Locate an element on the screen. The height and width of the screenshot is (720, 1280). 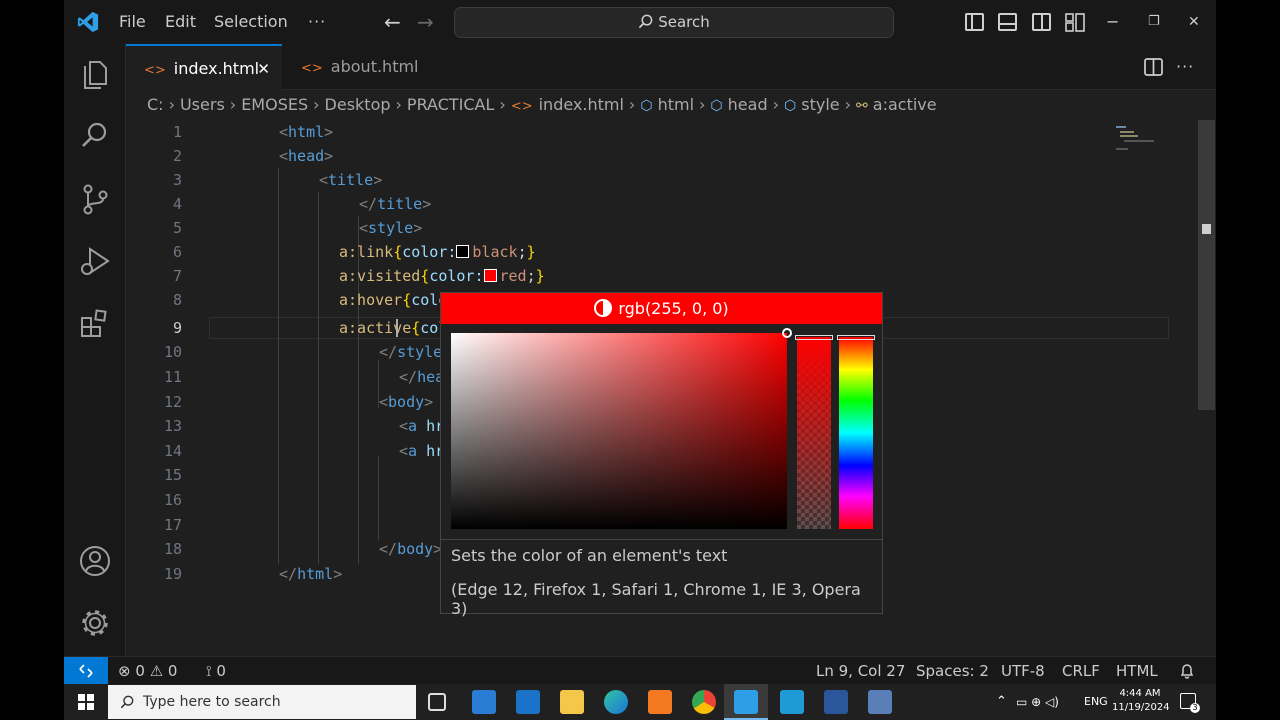
menu-more: ··· is located at coordinates (317, 22).